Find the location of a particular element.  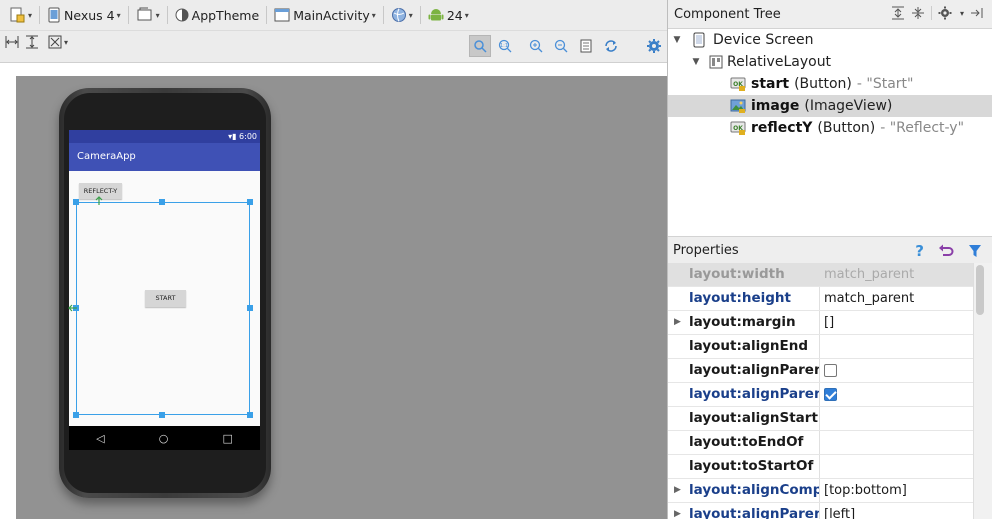

image-view-icon is located at coordinates (738, 106).